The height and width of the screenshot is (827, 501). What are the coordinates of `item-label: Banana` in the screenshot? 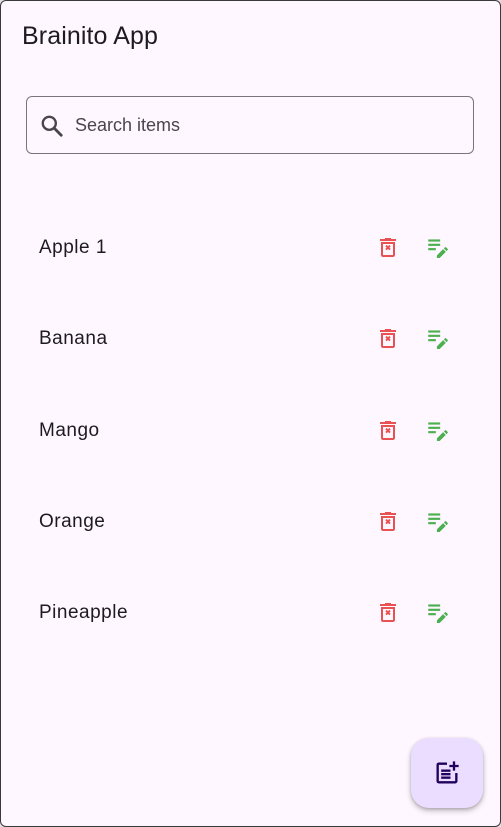 It's located at (73, 339).